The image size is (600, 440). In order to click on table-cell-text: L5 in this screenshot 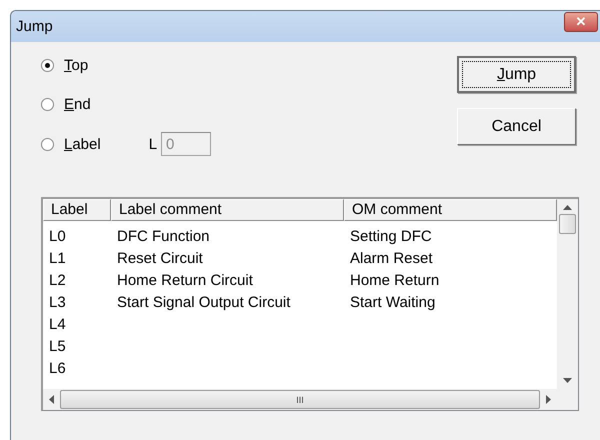, I will do `click(57, 346)`.